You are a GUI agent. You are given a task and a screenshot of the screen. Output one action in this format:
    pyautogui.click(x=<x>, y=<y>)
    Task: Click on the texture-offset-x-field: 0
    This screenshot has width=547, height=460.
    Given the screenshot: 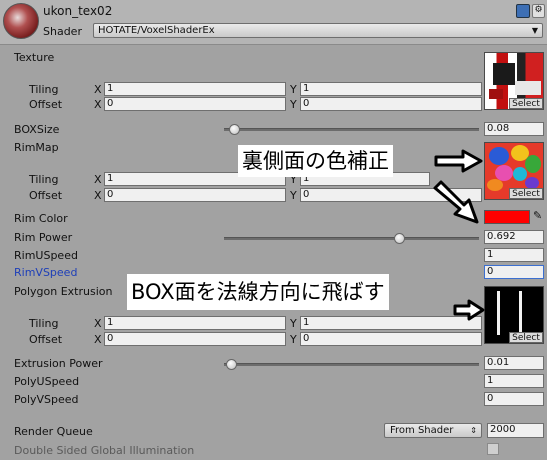 What is the action you would take?
    pyautogui.click(x=195, y=104)
    